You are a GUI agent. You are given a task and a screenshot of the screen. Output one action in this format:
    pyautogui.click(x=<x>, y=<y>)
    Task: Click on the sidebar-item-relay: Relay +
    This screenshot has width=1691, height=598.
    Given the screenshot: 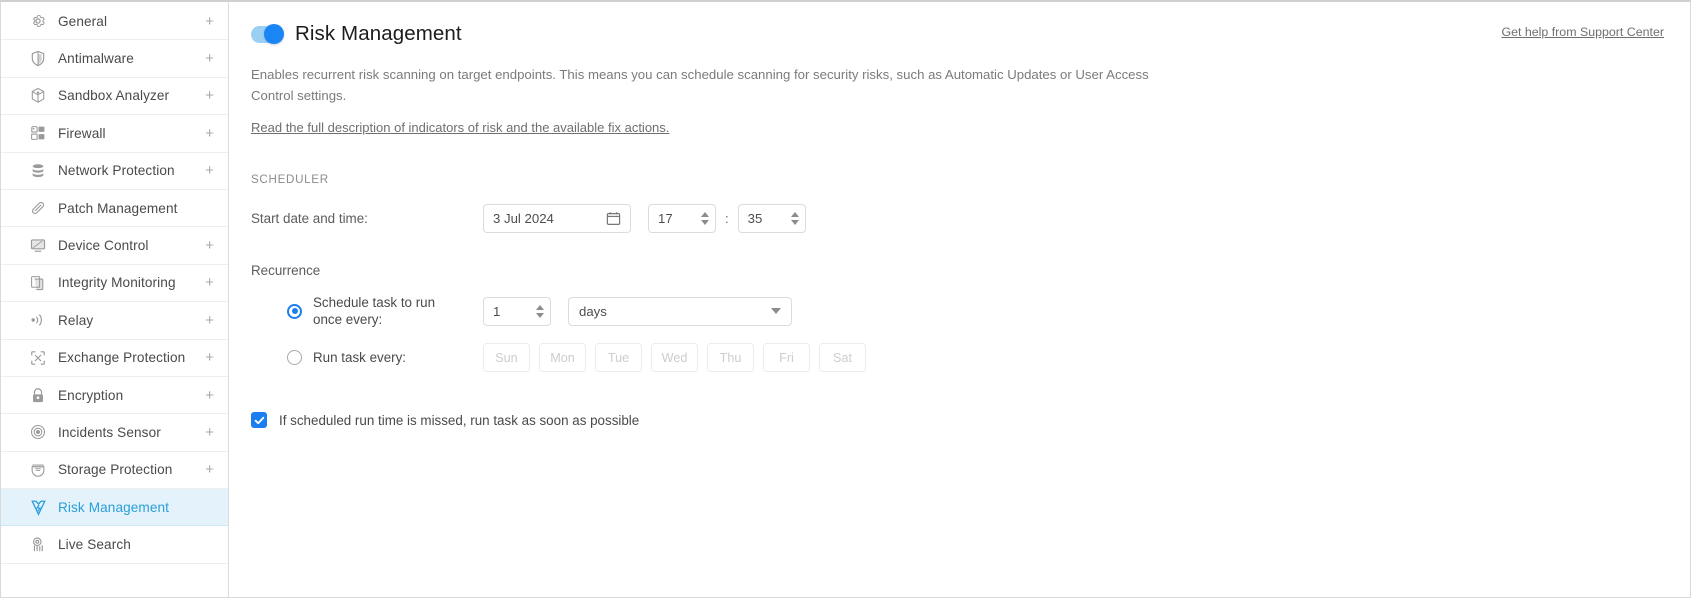 What is the action you would take?
    pyautogui.click(x=114, y=321)
    